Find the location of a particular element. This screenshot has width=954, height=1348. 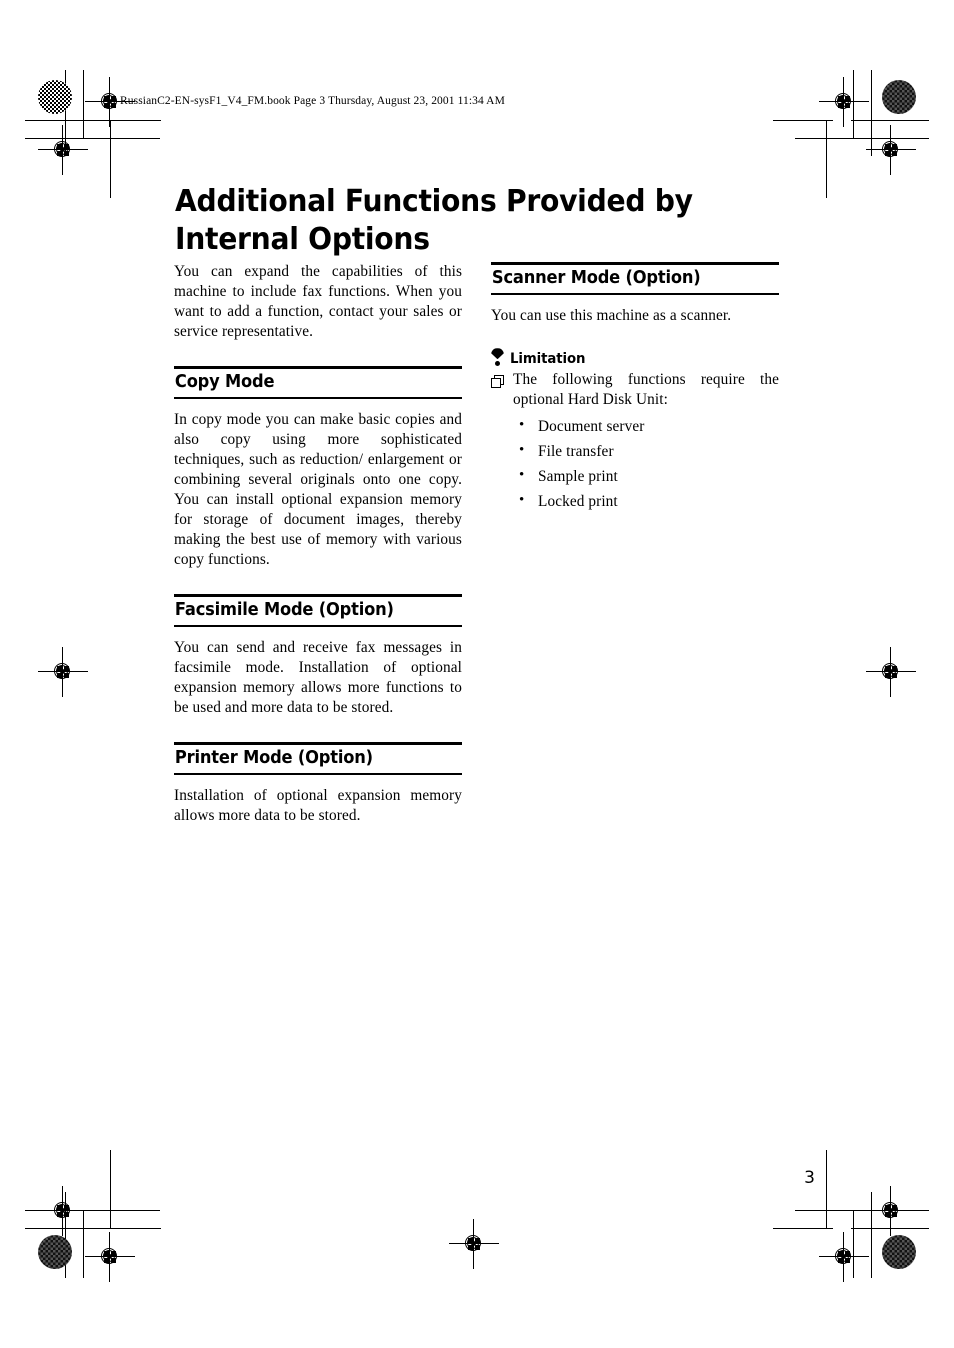

limitation-heading: Limitation is located at coordinates (635, 357).